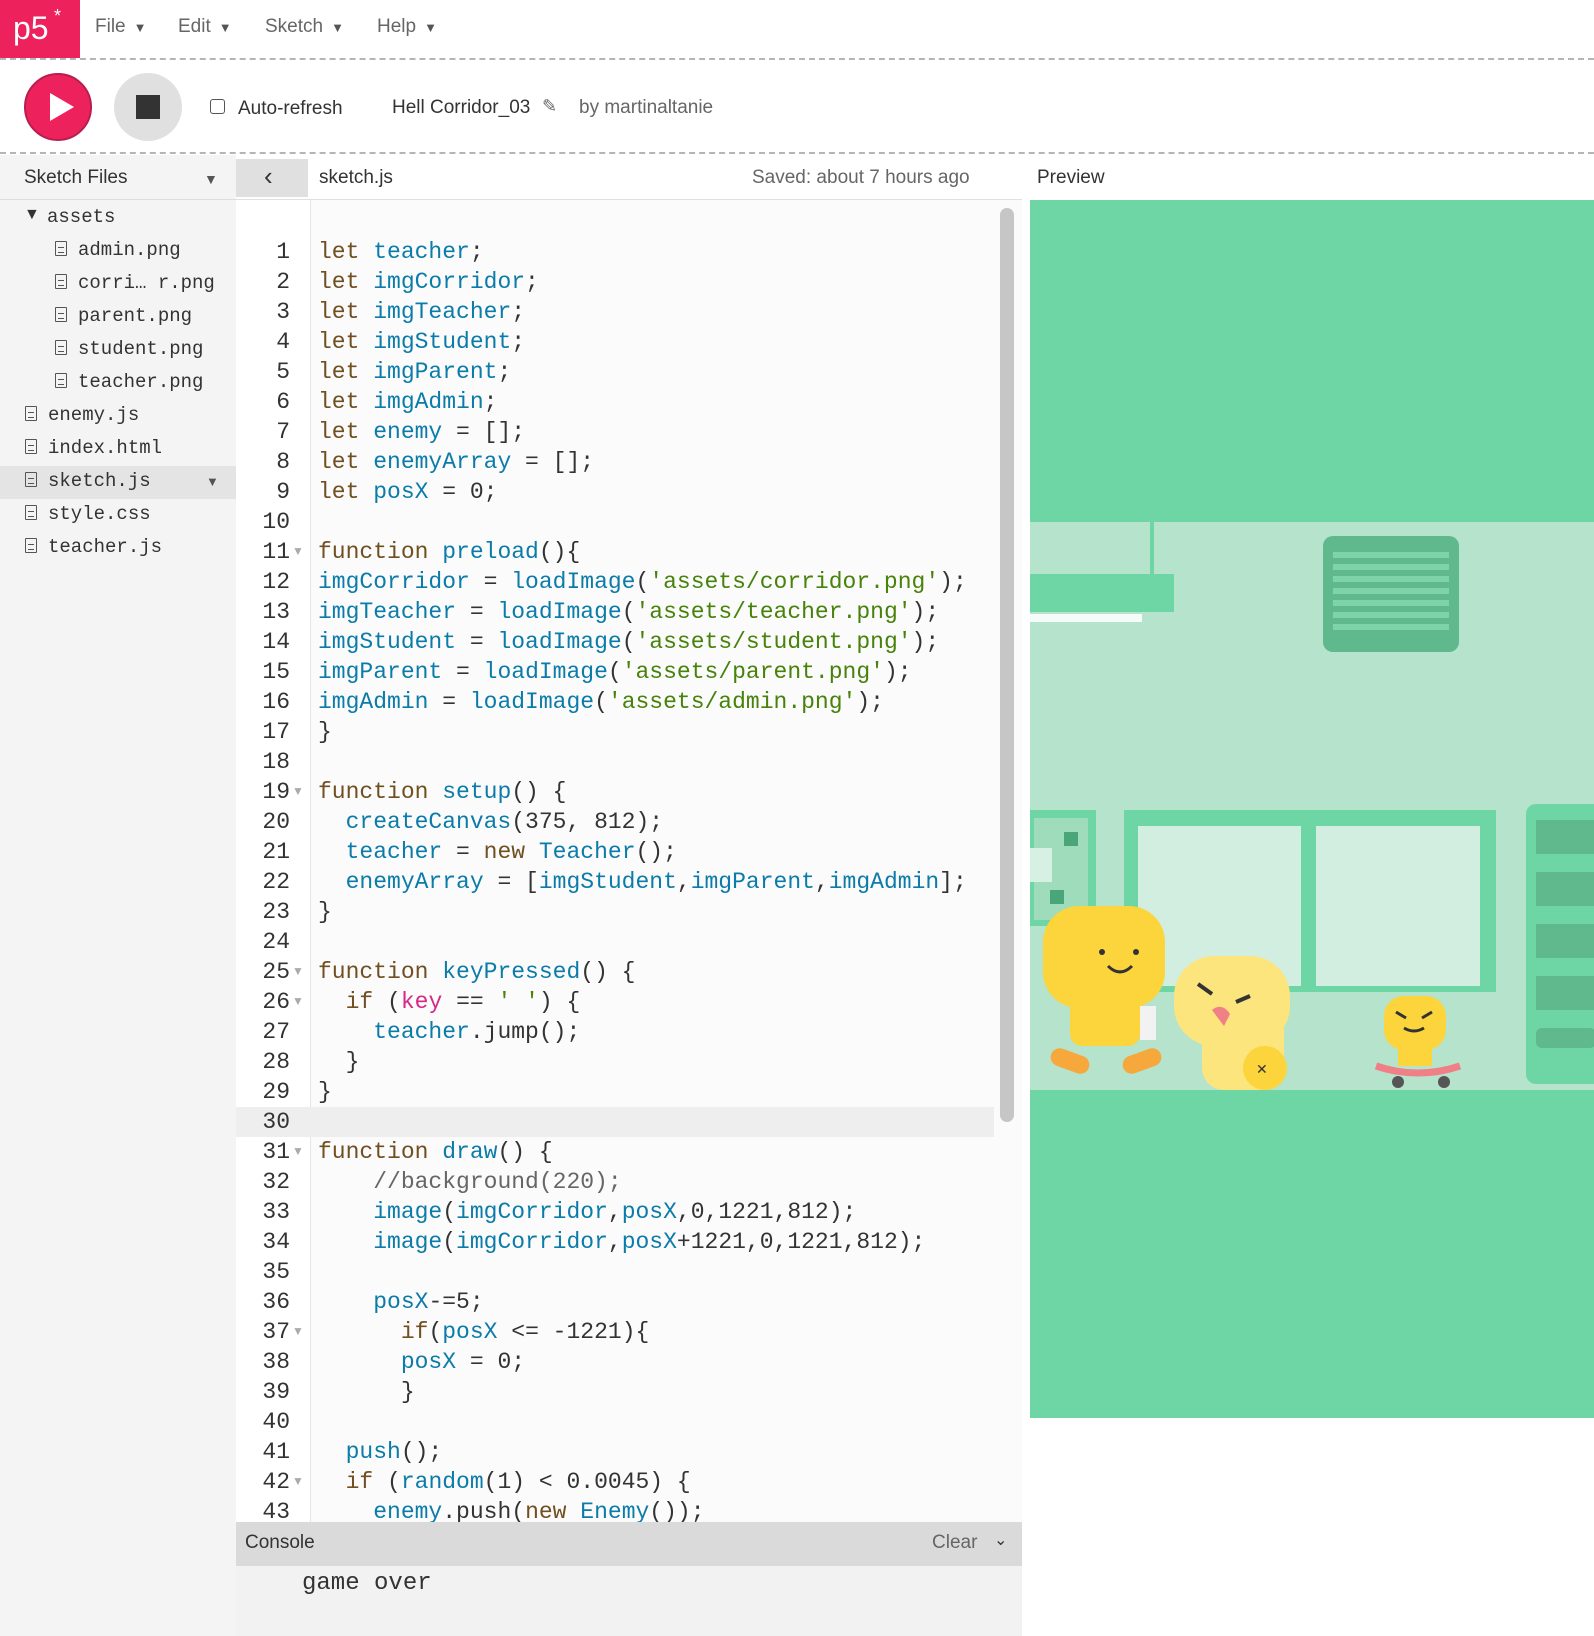  What do you see at coordinates (118, 199) in the screenshot?
I see `sidebar-divider` at bounding box center [118, 199].